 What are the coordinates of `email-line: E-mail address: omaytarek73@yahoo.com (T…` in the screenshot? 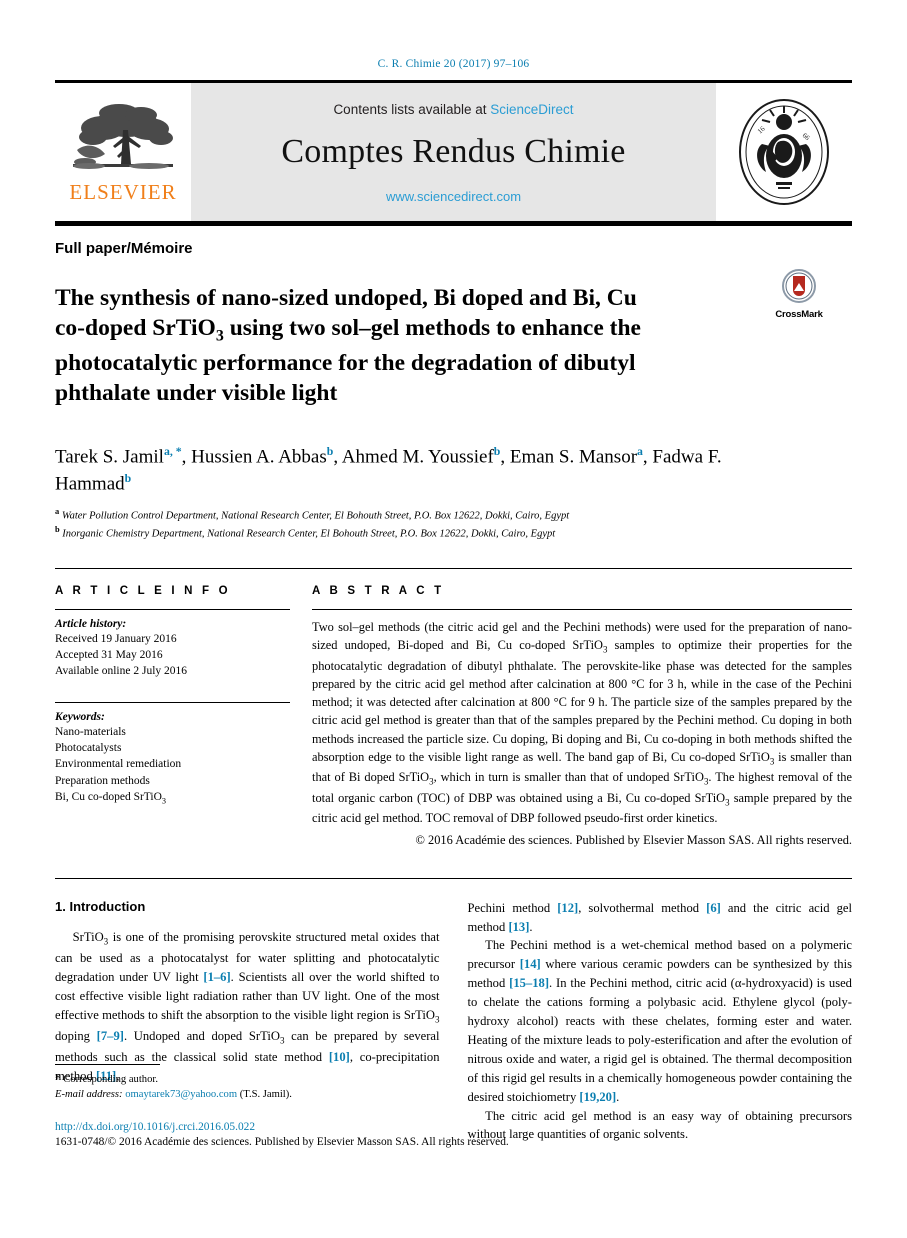 It's located at (250, 1094).